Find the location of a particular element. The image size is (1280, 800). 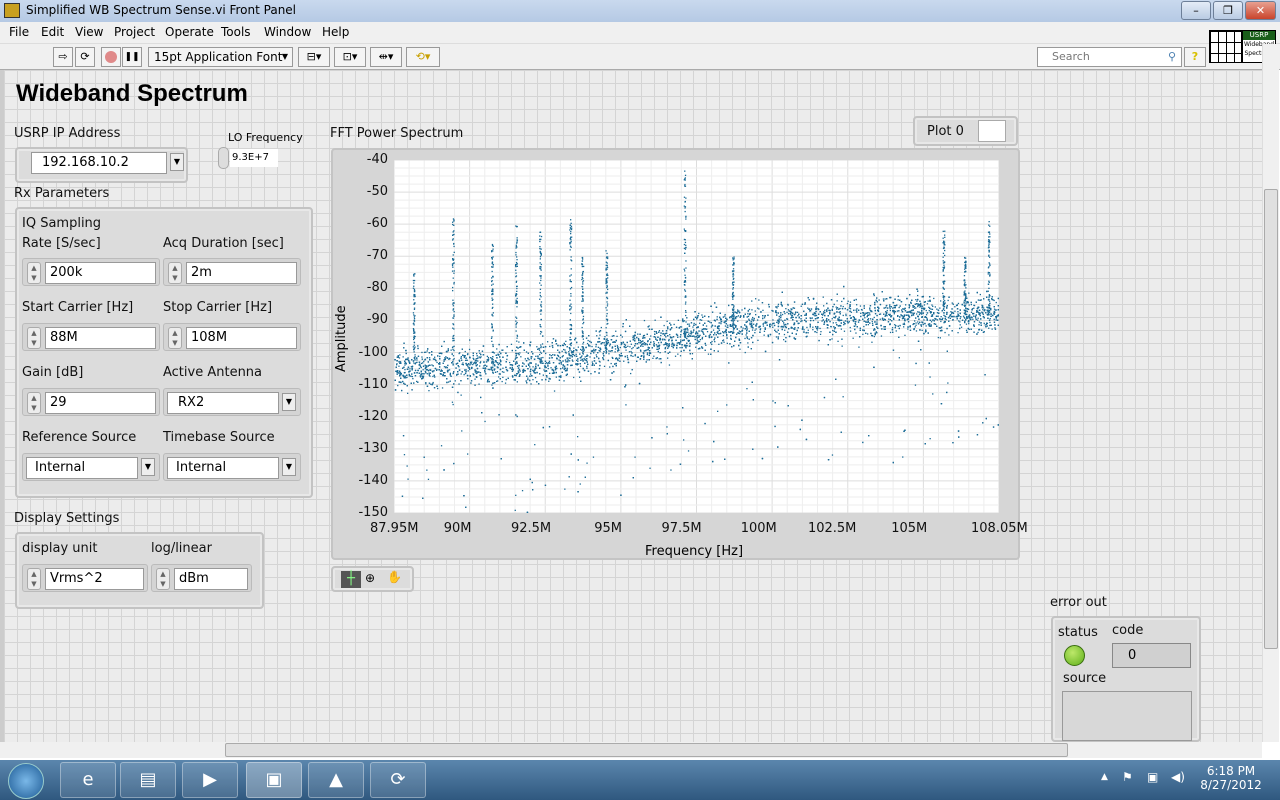

help-icon: ? is located at coordinates (1195, 57).